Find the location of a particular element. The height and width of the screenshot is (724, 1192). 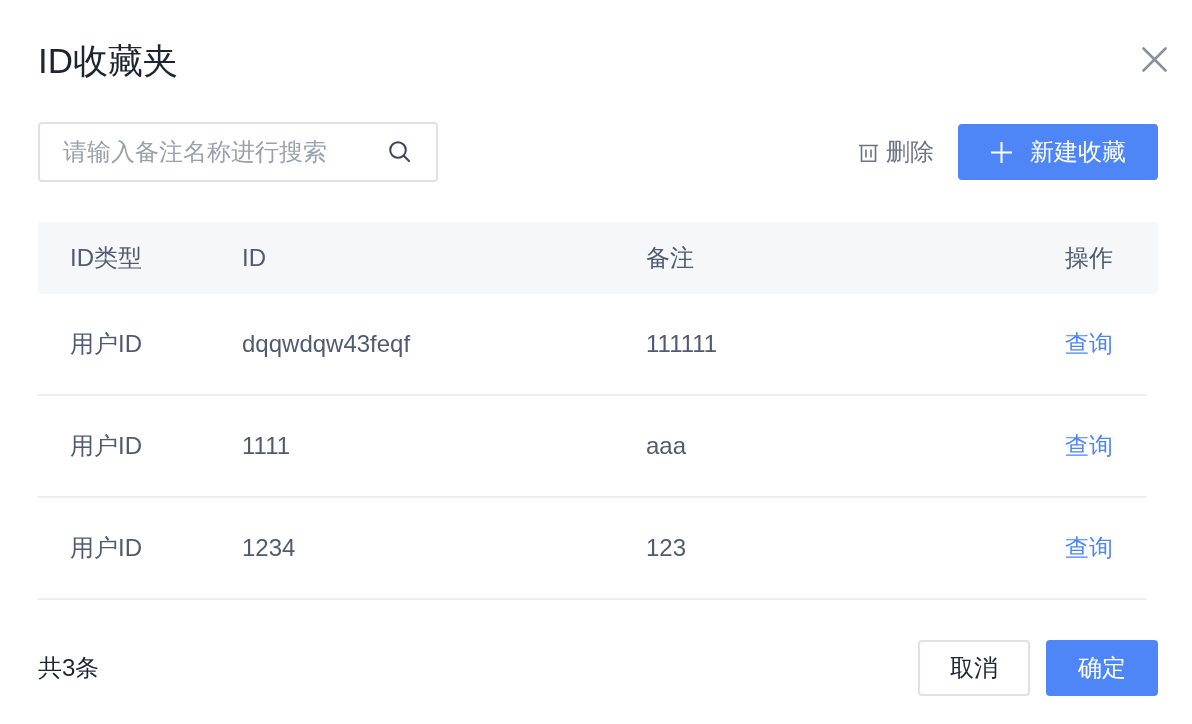

close-icon is located at coordinates (1154, 59).